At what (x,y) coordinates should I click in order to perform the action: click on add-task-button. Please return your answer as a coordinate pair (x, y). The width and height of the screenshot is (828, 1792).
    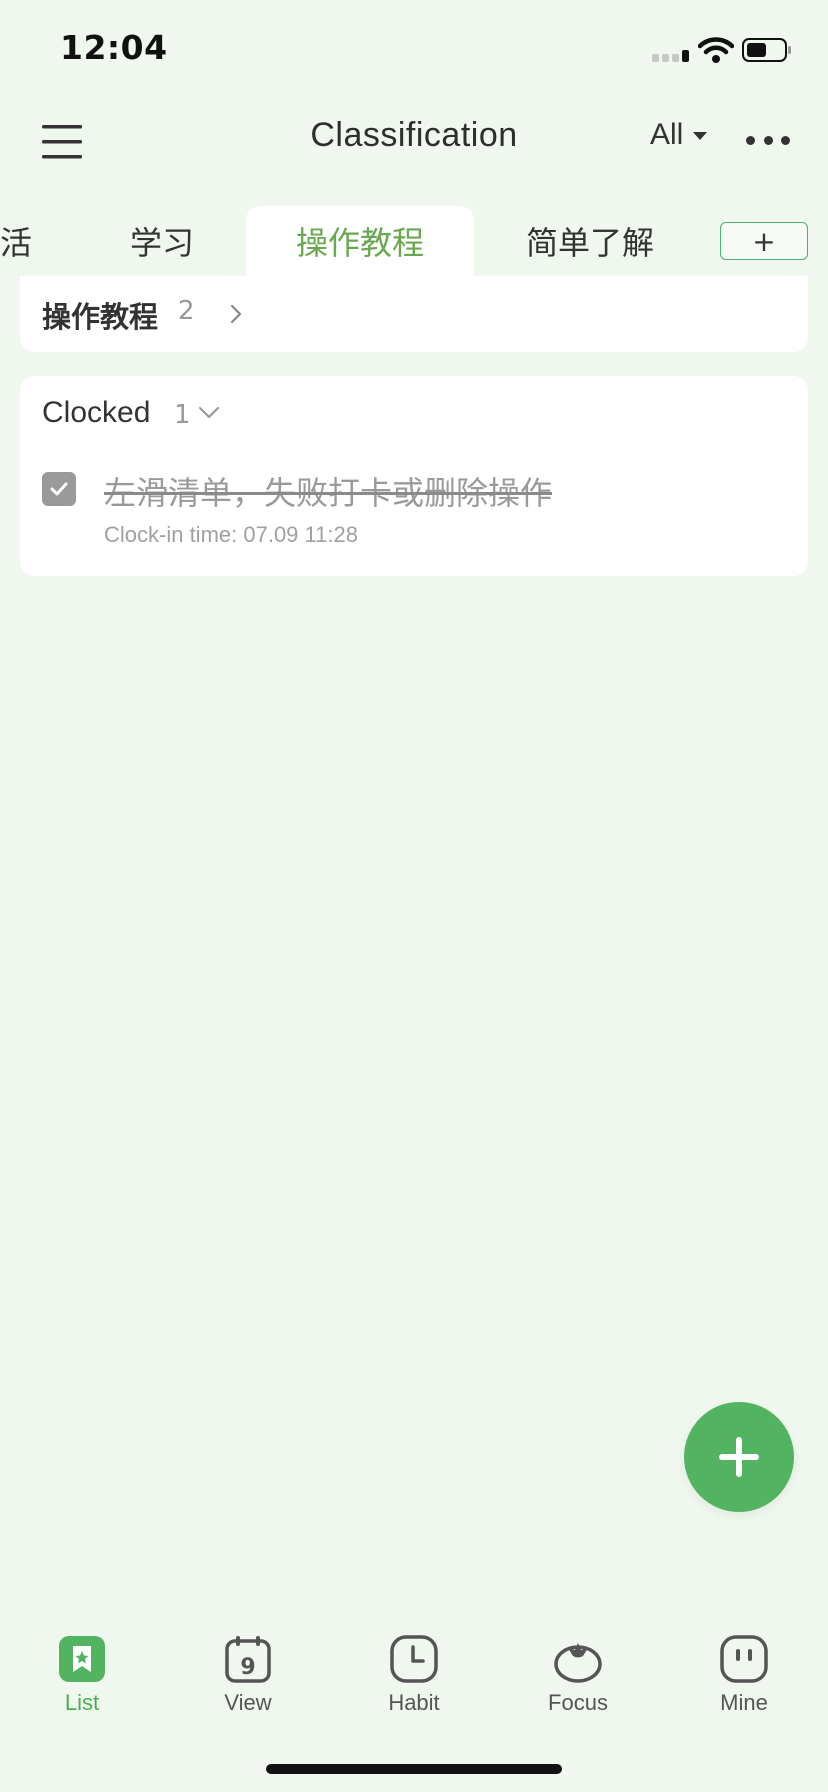
    Looking at the image, I should click on (739, 1457).